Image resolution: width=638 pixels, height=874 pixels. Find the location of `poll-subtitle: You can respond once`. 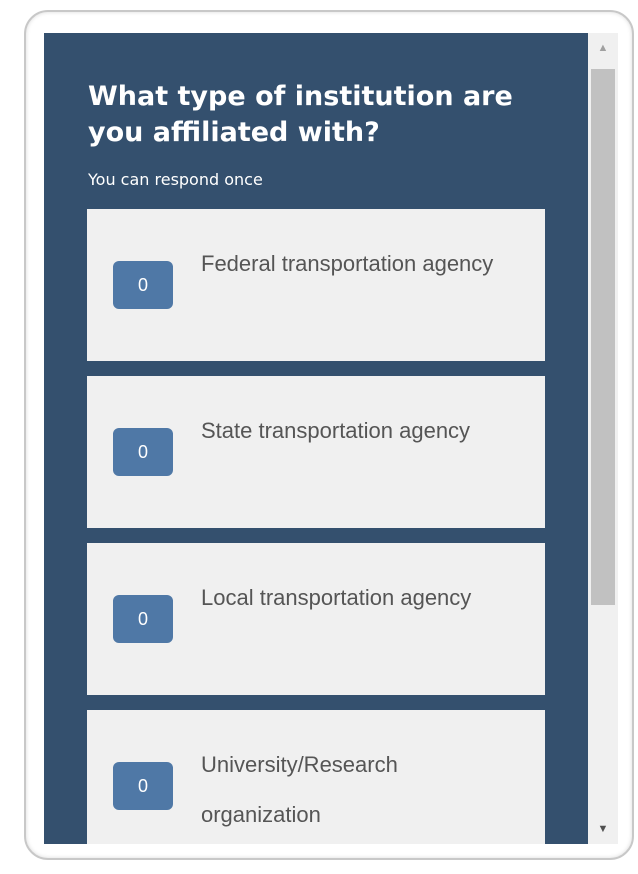

poll-subtitle: You can respond once is located at coordinates (175, 179).